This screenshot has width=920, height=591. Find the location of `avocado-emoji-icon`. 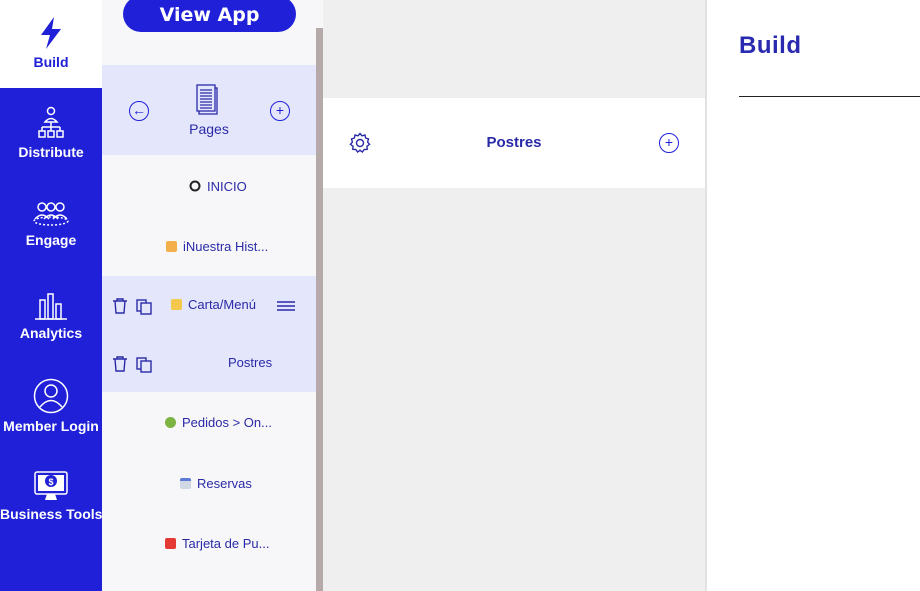

avocado-emoji-icon is located at coordinates (170, 422).